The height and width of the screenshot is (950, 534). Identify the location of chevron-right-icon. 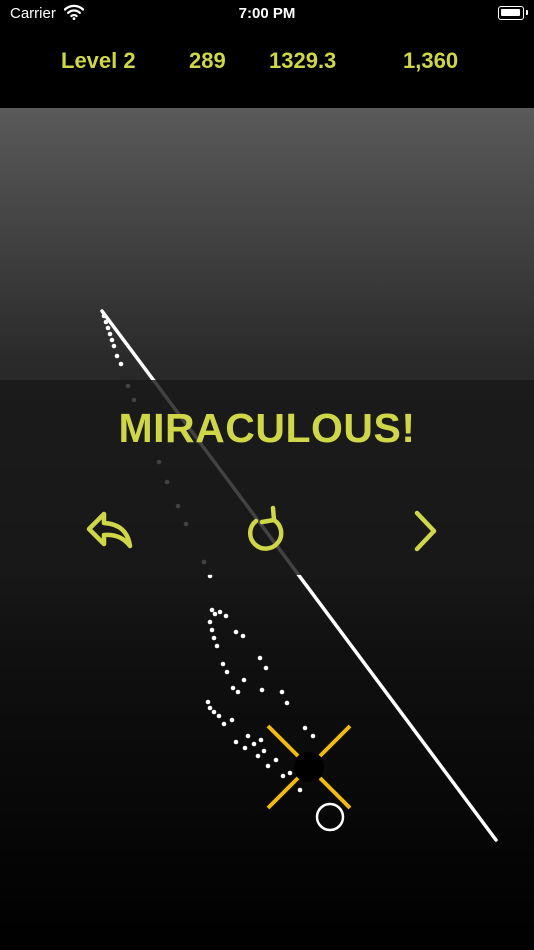
(426, 531).